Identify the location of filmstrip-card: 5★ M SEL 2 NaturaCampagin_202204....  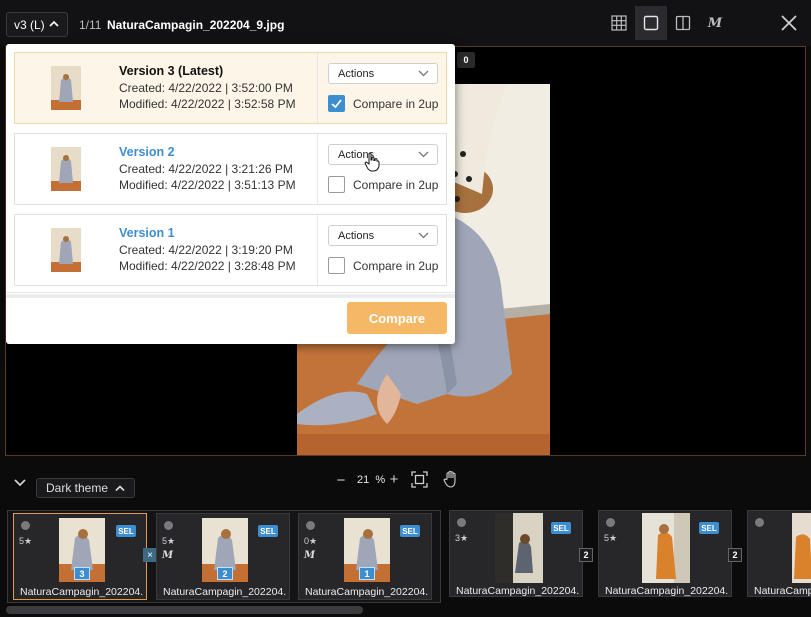
(223, 556).